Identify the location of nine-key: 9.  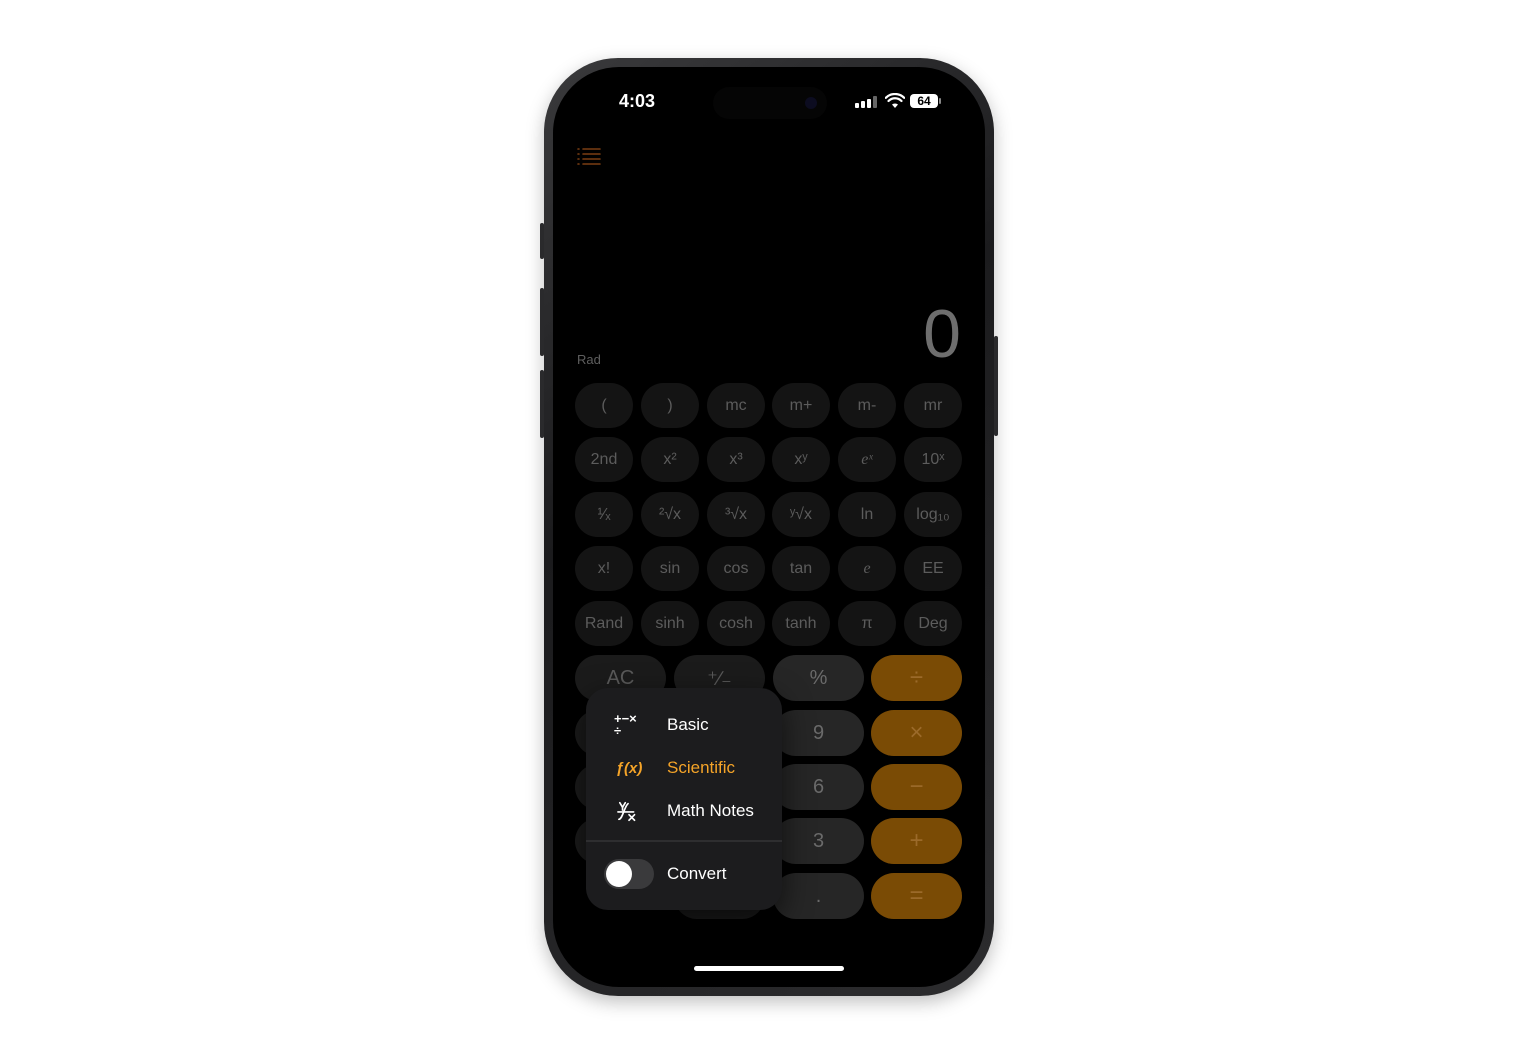
(818, 733).